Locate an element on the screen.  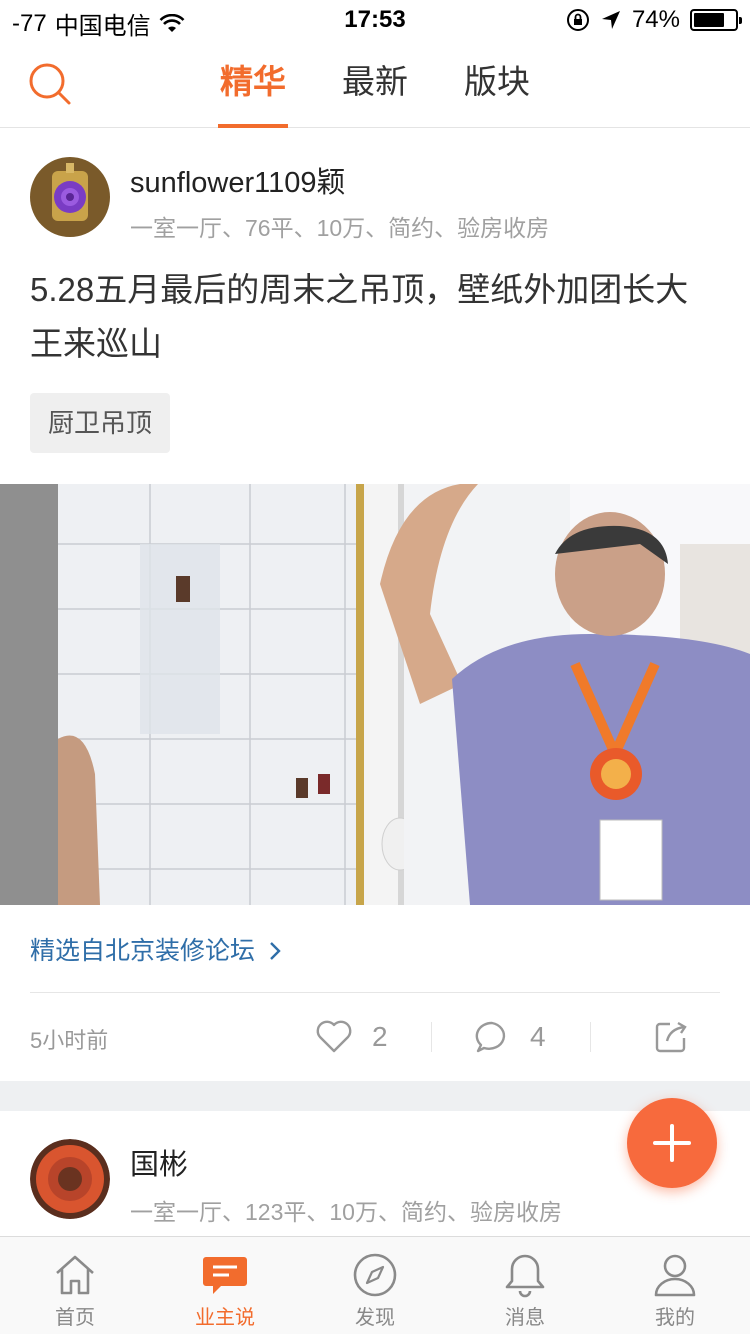
tab-latest: 最新 is located at coordinates (375, 84).